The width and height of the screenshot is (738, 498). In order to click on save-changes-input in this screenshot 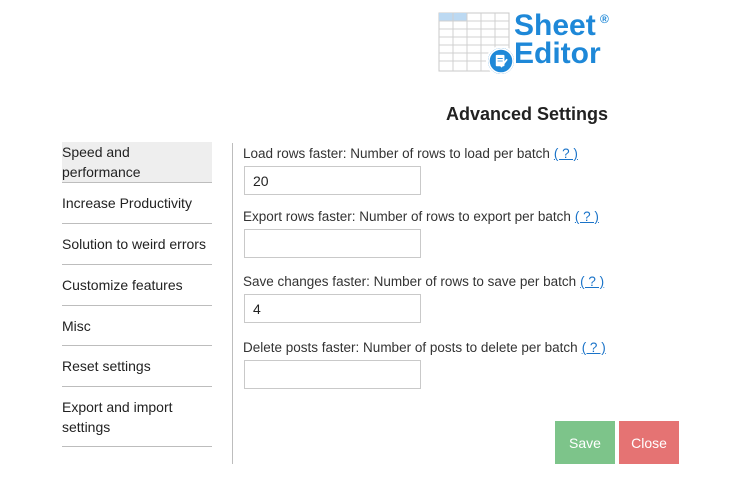, I will do `click(332, 308)`.